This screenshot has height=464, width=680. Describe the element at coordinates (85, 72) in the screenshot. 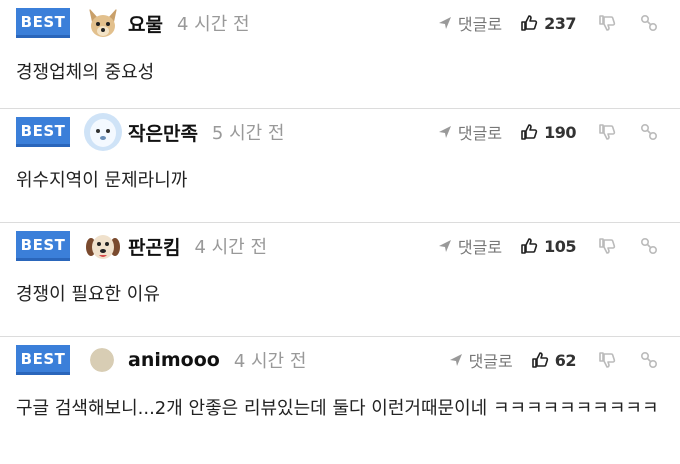

I see `comment-text: 경쟁업체의 중요성` at that location.